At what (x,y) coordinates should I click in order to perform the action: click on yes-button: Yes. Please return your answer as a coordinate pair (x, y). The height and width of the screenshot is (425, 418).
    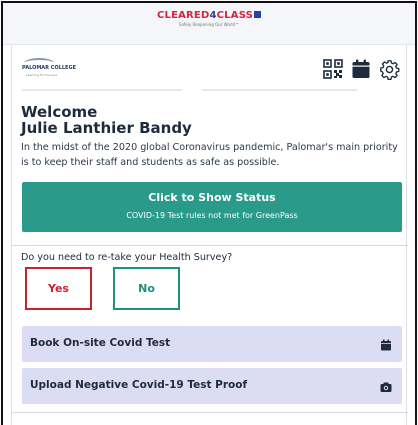
    Looking at the image, I should click on (58, 288).